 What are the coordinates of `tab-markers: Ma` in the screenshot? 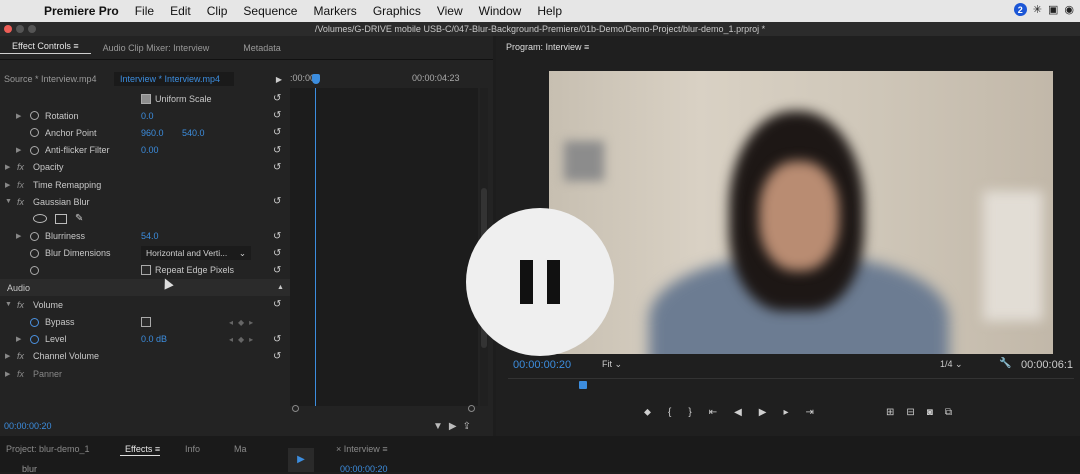 It's located at (240, 449).